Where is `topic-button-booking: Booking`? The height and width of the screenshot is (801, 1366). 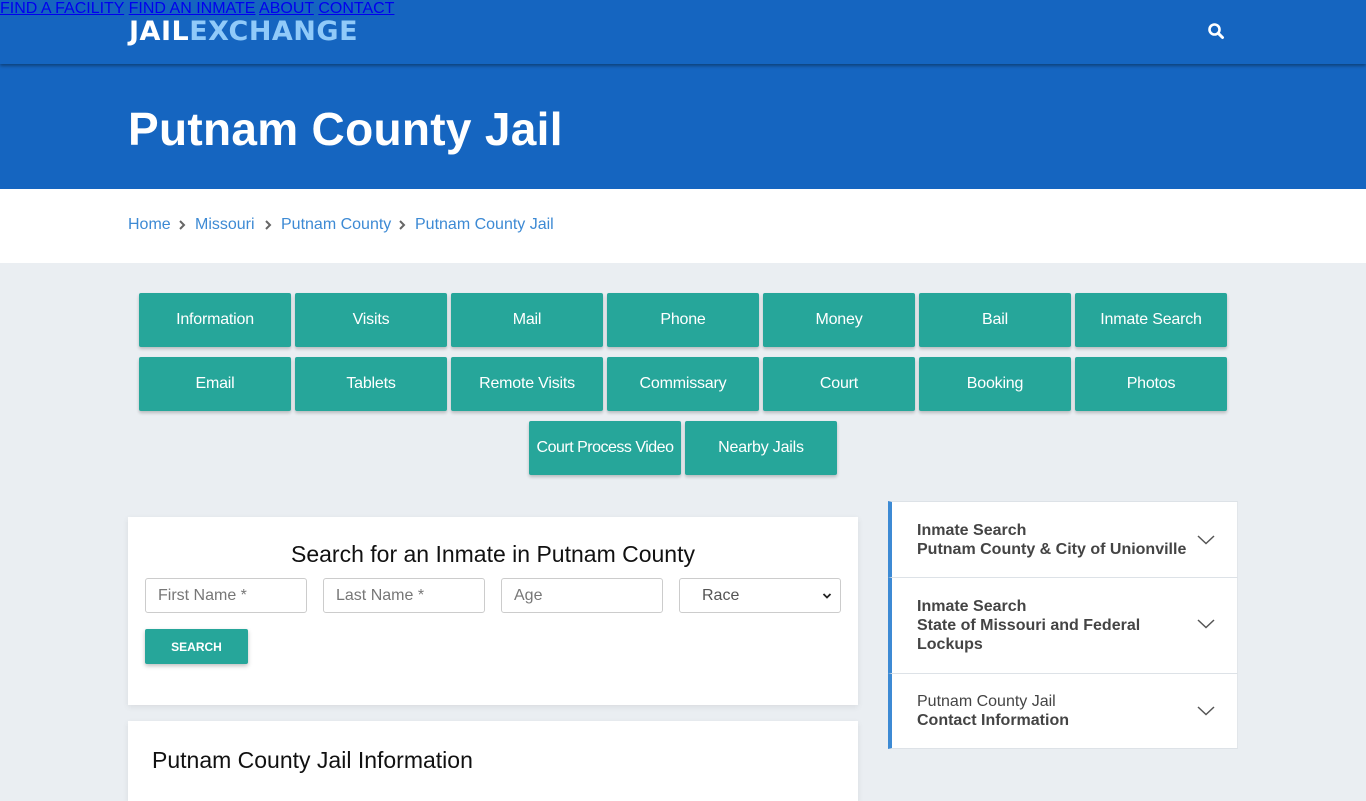
topic-button-booking: Booking is located at coordinates (995, 384).